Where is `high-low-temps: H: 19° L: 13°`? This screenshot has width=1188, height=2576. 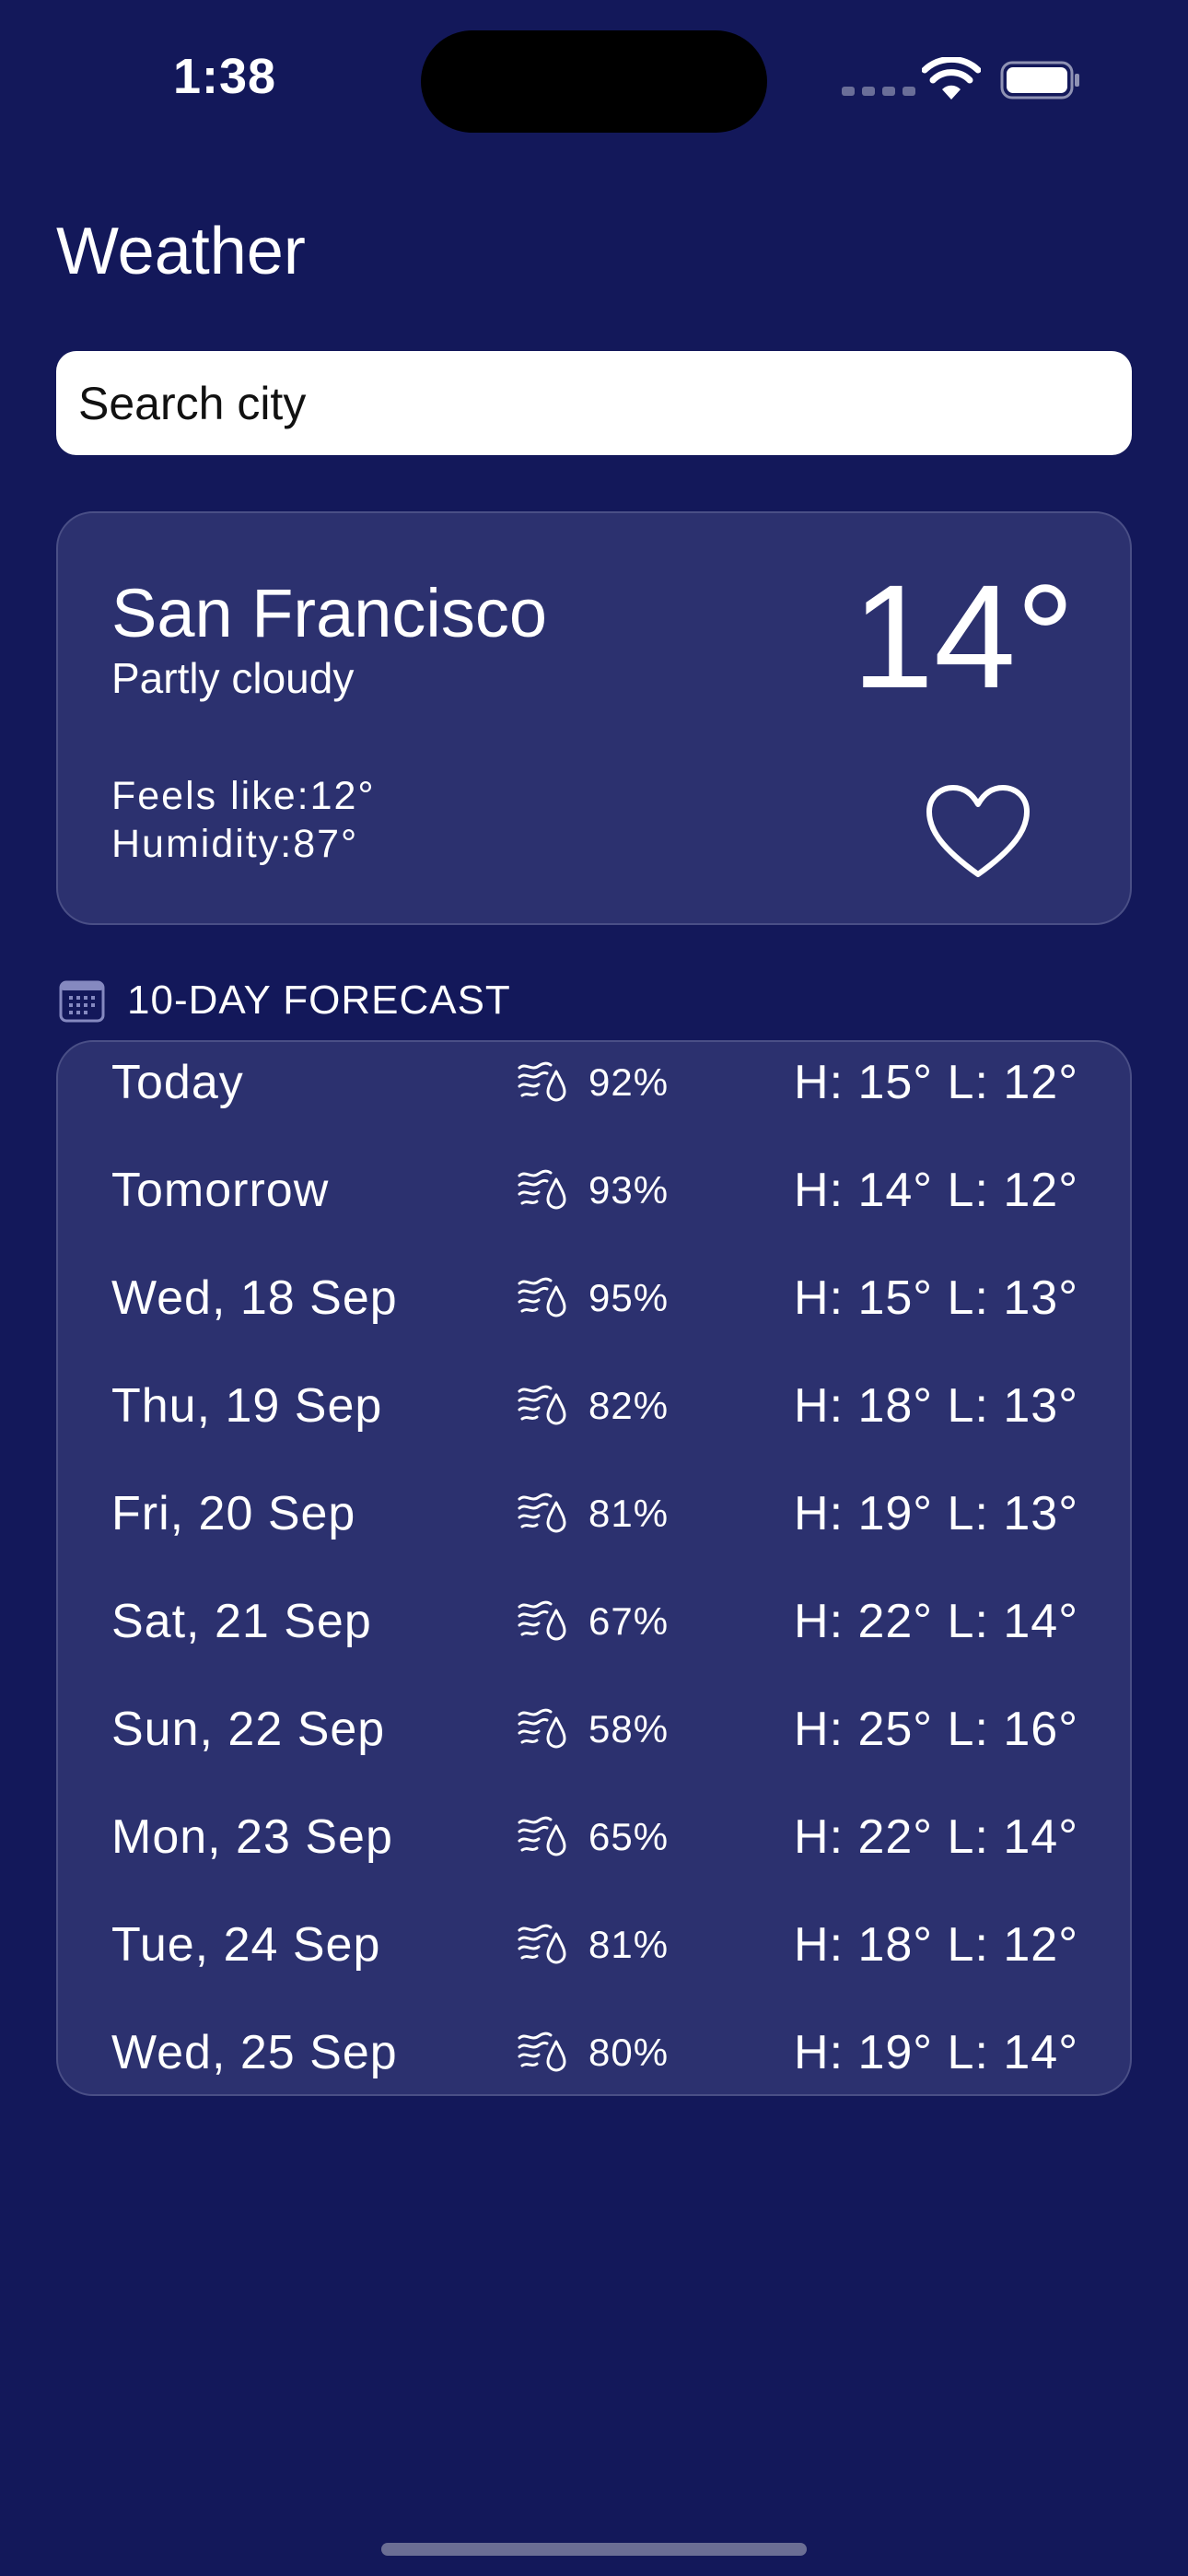 high-low-temps: H: 19° L: 13° is located at coordinates (936, 1513).